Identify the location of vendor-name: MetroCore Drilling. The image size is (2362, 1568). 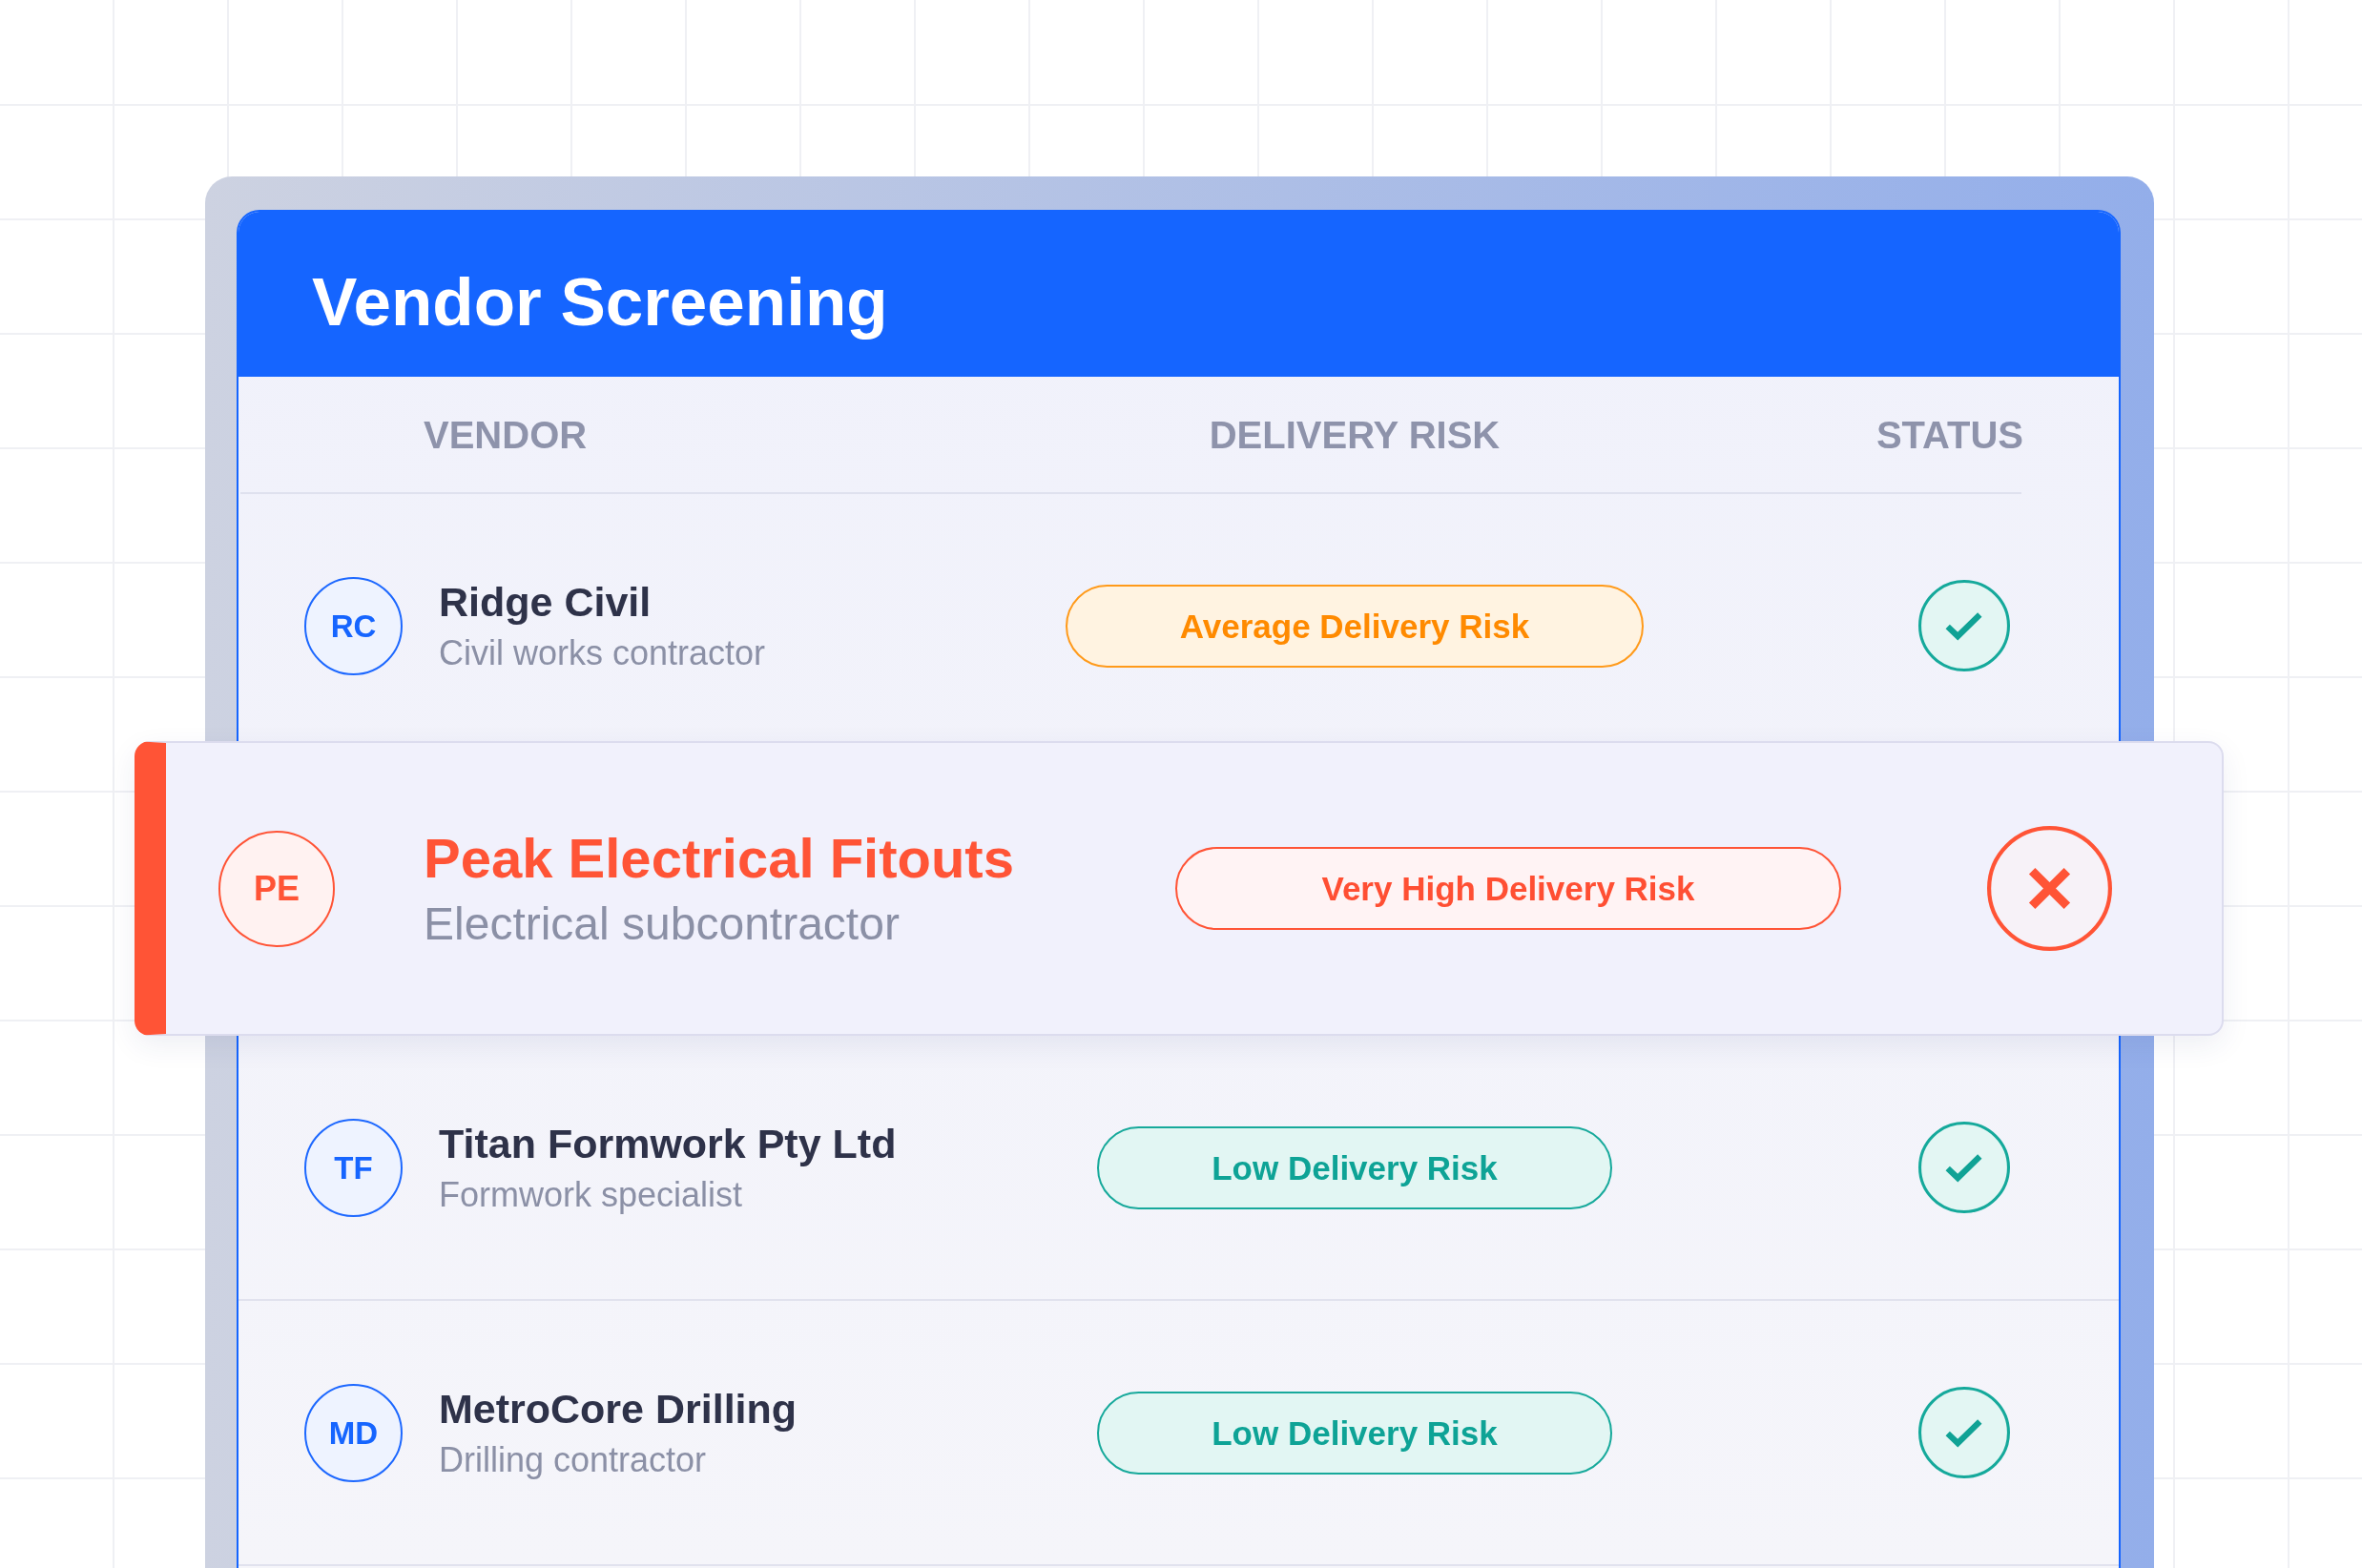
(618, 1410).